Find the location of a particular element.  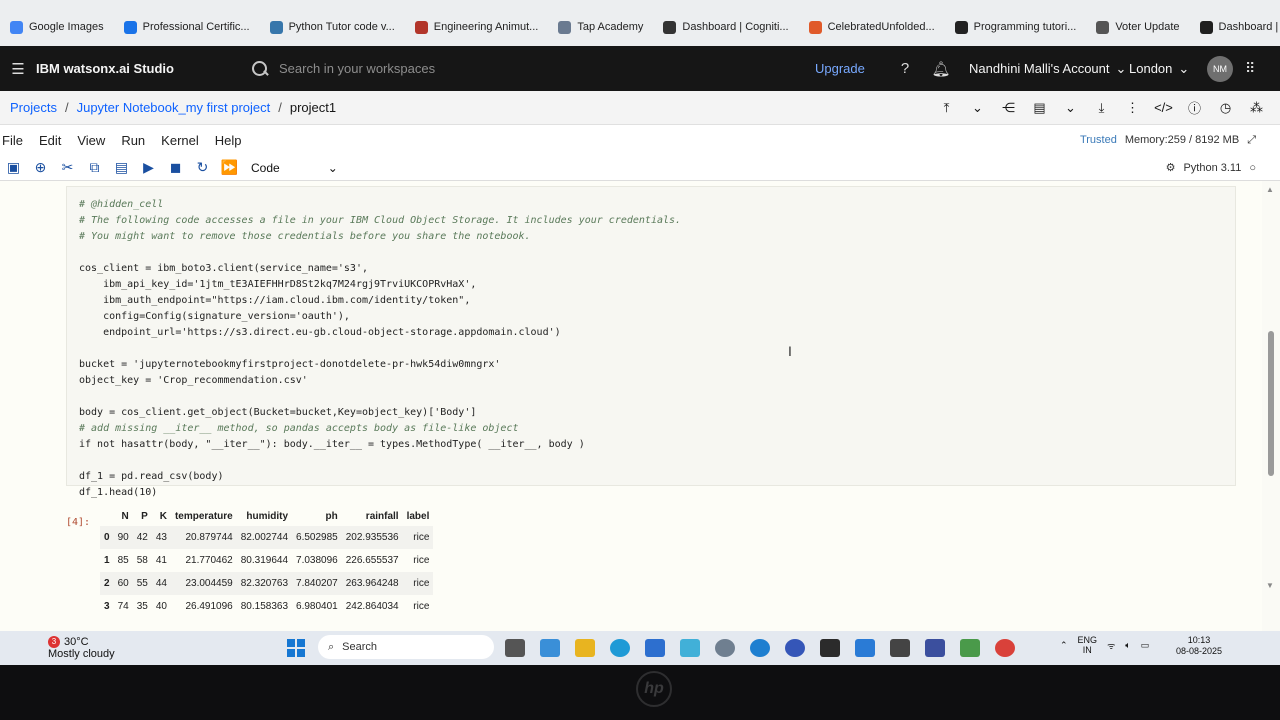

paste-icon: ▤ is located at coordinates (121, 167).